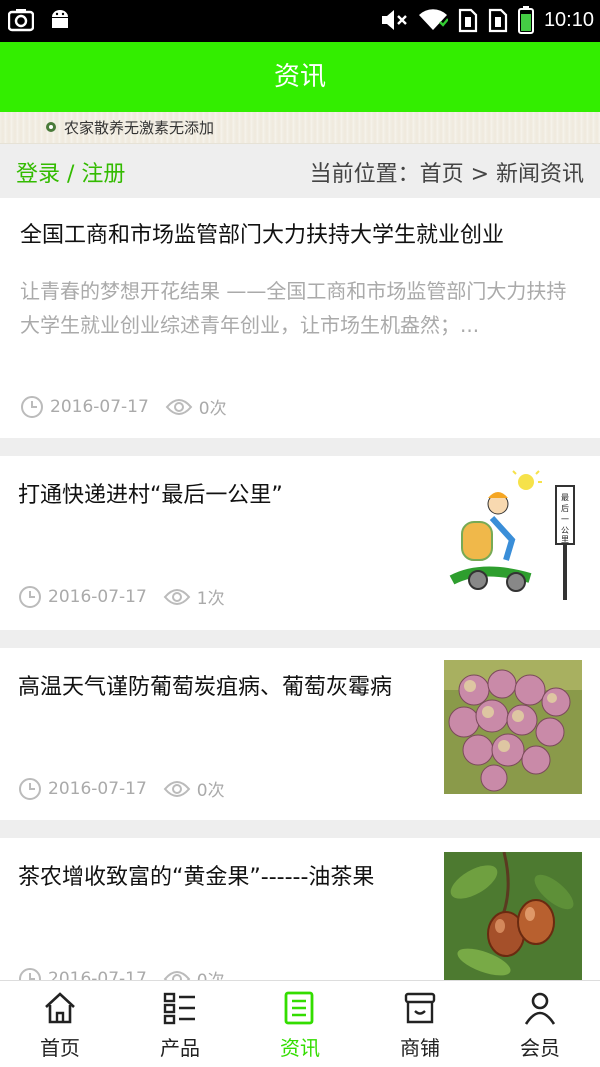 The width and height of the screenshot is (600, 1067). I want to click on tab-label: 产品, so click(180, 1048).